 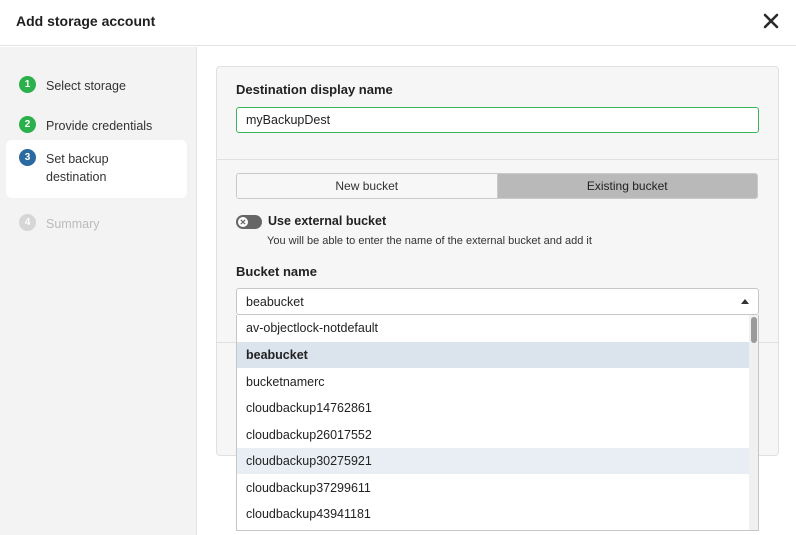 What do you see at coordinates (493, 488) in the screenshot?
I see `bucket-option: cloudbackup37299611` at bounding box center [493, 488].